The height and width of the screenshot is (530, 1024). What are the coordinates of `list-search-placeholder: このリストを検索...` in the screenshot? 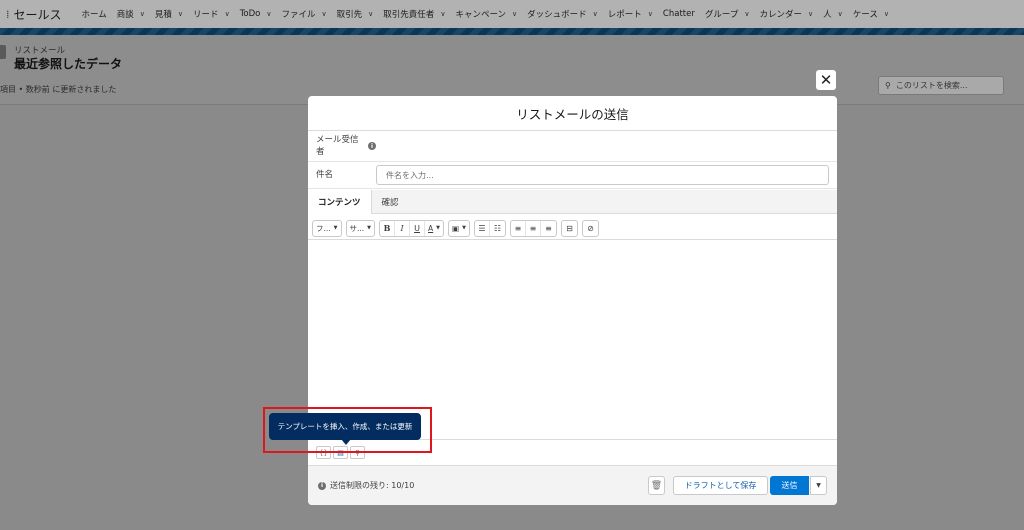 It's located at (931, 85).